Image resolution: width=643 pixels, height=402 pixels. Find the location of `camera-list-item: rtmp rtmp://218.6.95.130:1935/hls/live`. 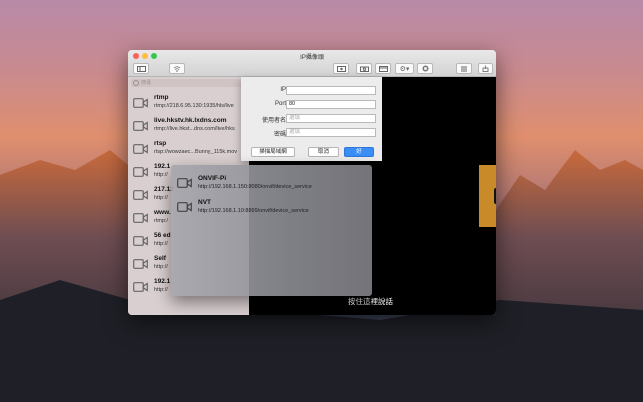

camera-list-item: rtmp rtmp://218.6.95.130:1935/hls/live is located at coordinates (188, 103).